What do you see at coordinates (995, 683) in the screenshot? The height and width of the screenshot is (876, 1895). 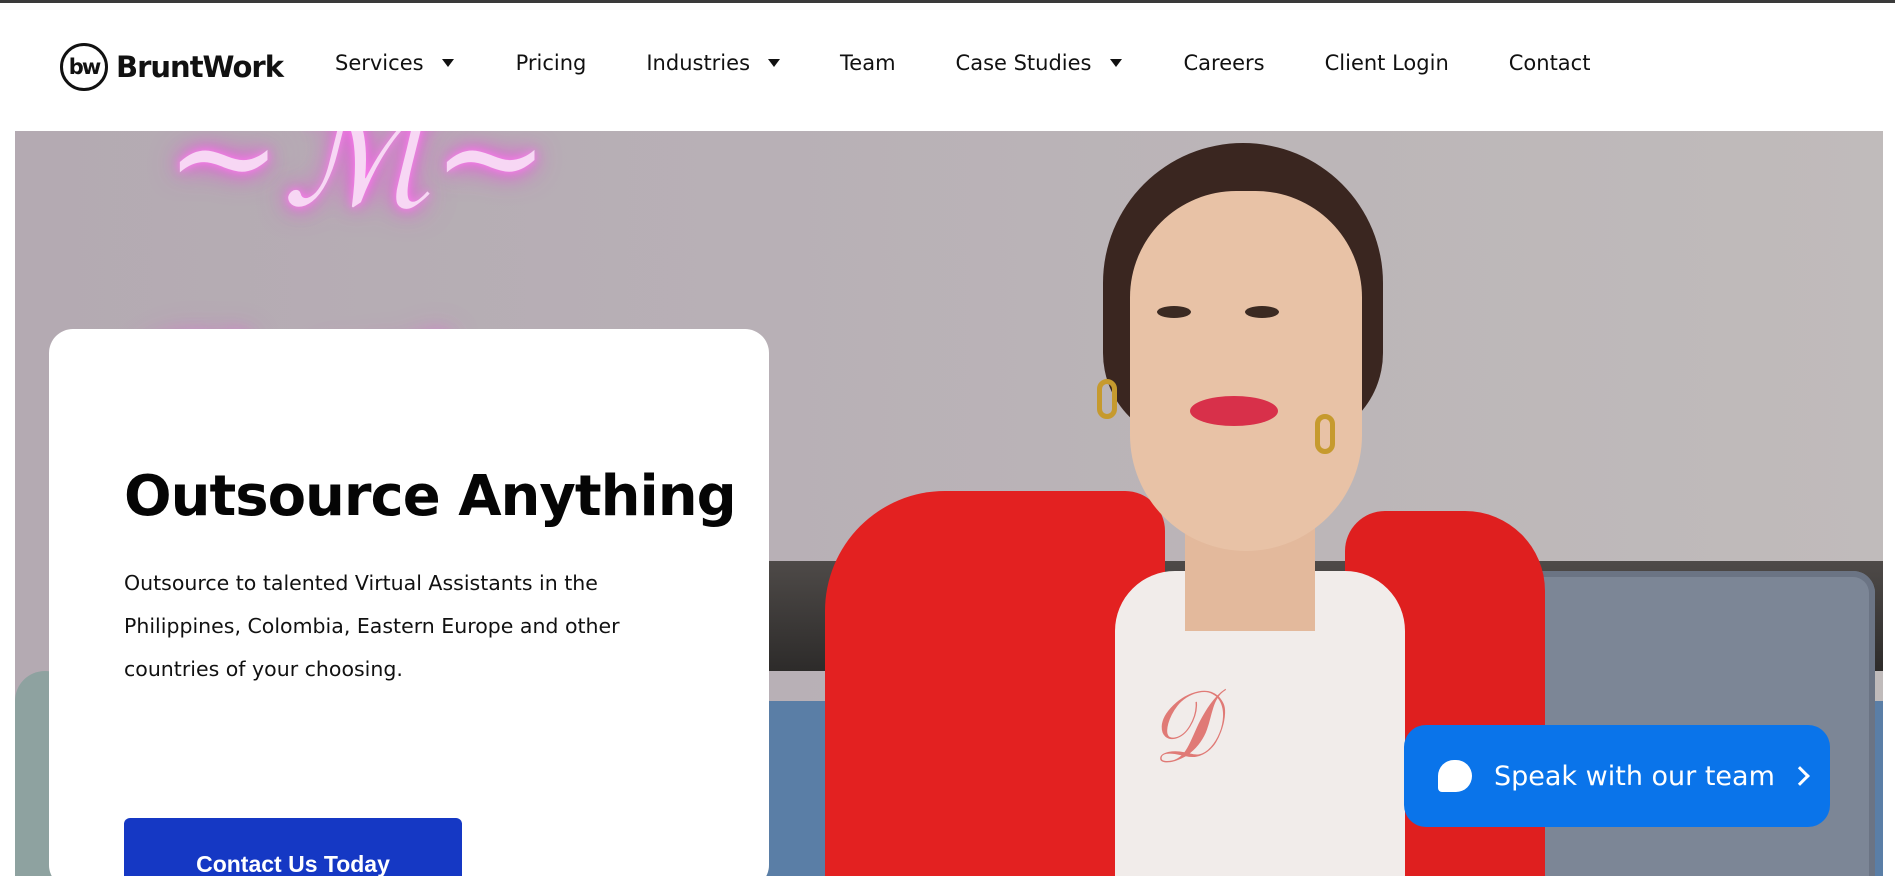 I see `red-jacket` at bounding box center [995, 683].